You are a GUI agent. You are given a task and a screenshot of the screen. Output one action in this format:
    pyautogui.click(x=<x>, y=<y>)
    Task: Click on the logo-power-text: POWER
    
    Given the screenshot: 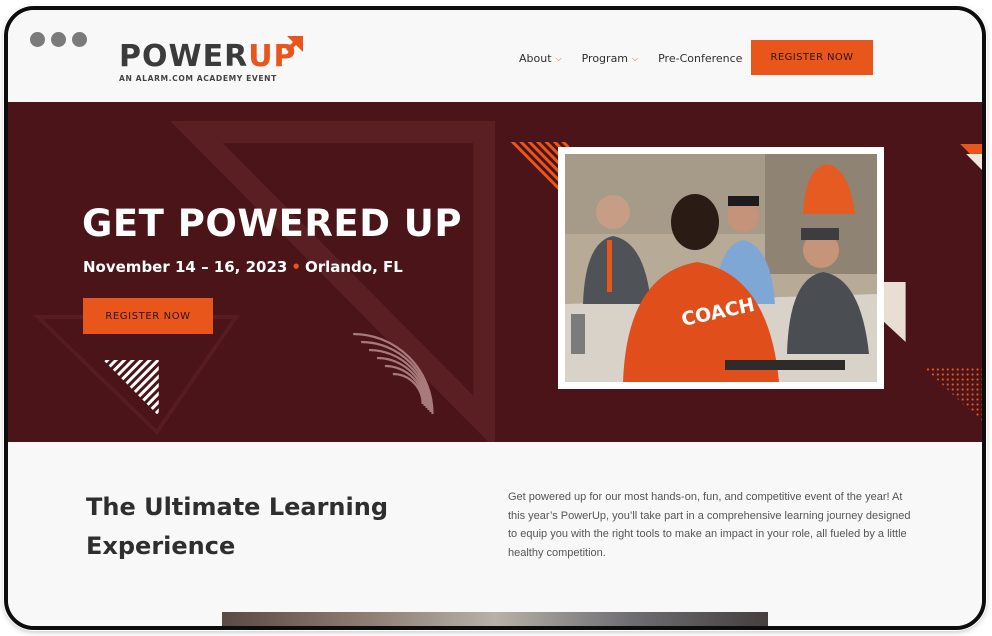 What is the action you would take?
    pyautogui.click(x=184, y=56)
    